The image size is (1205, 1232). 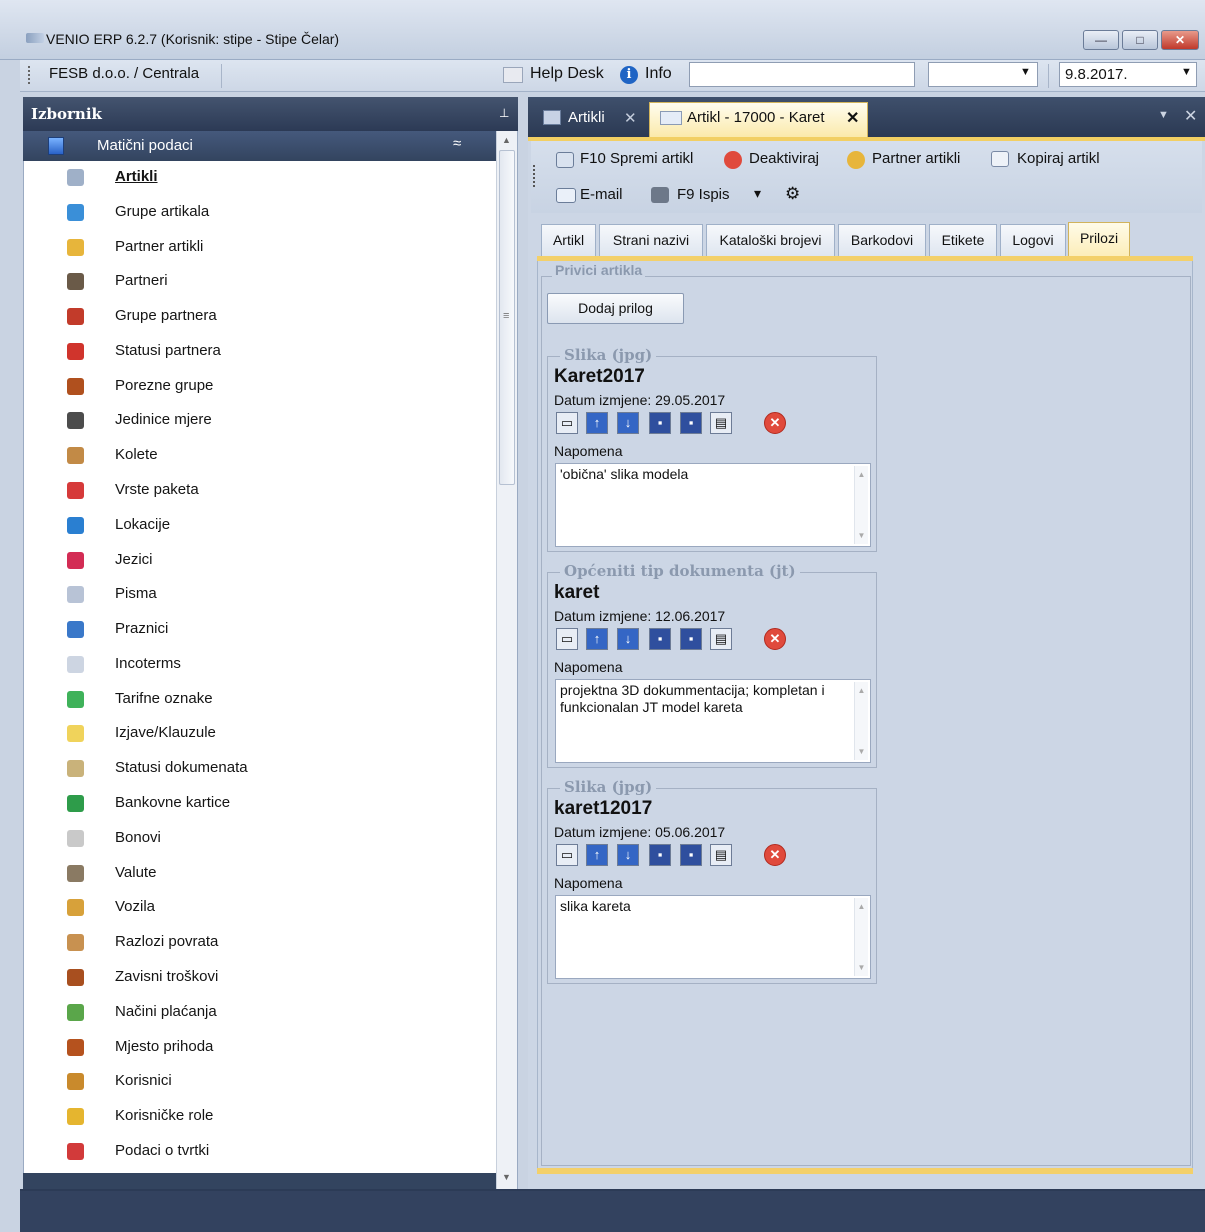 I want to click on sidebar-item-label: Bankovne kartice, so click(x=172, y=802).